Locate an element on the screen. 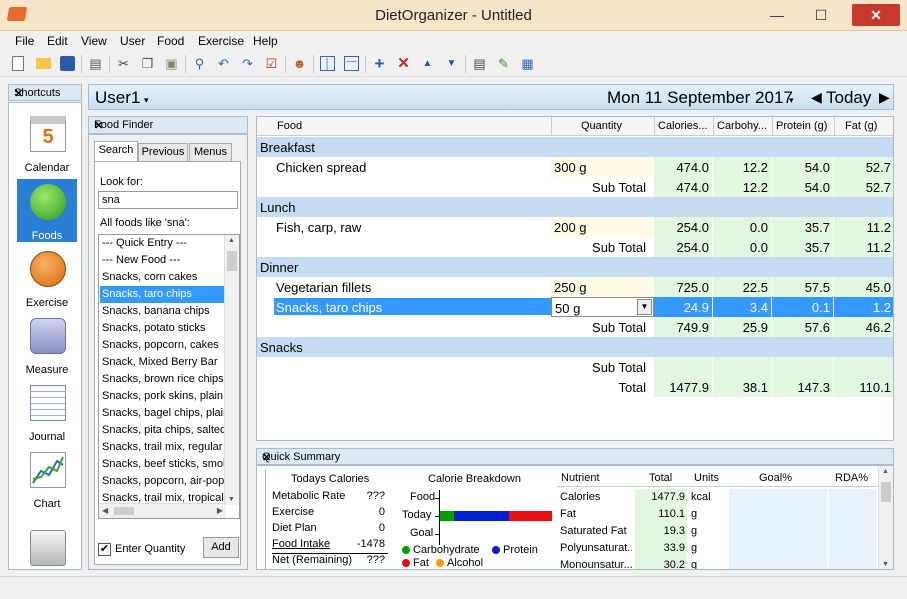  calculator-icon: ▦ is located at coordinates (527, 63).